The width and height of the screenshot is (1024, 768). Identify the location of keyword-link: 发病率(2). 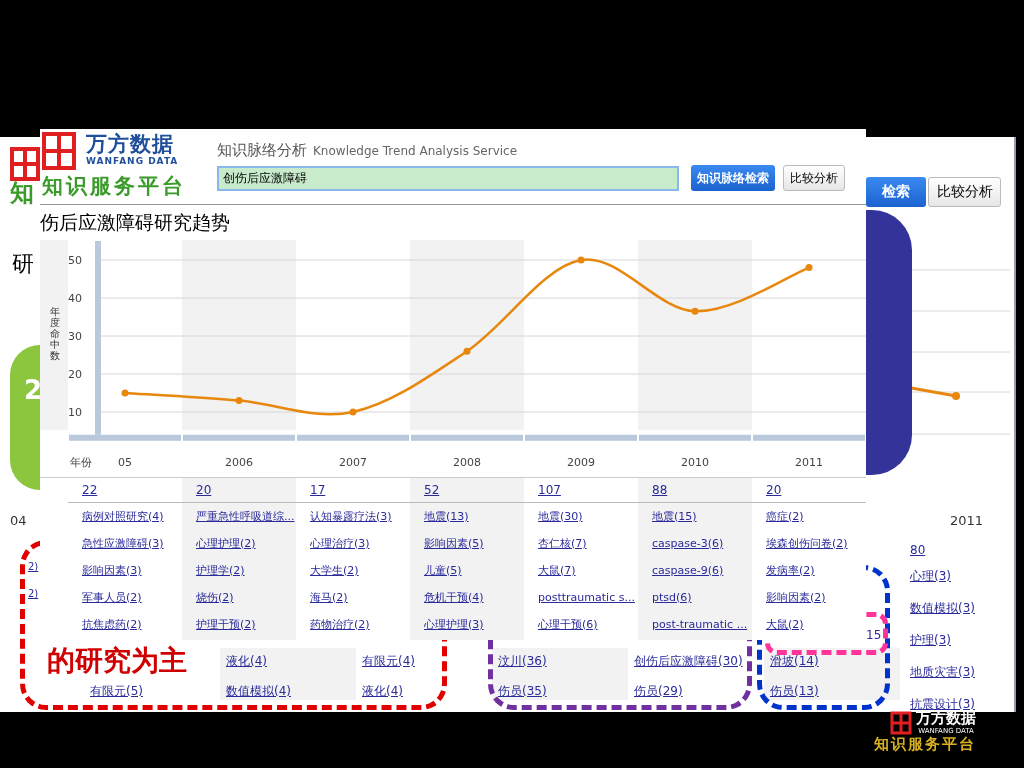
(809, 570).